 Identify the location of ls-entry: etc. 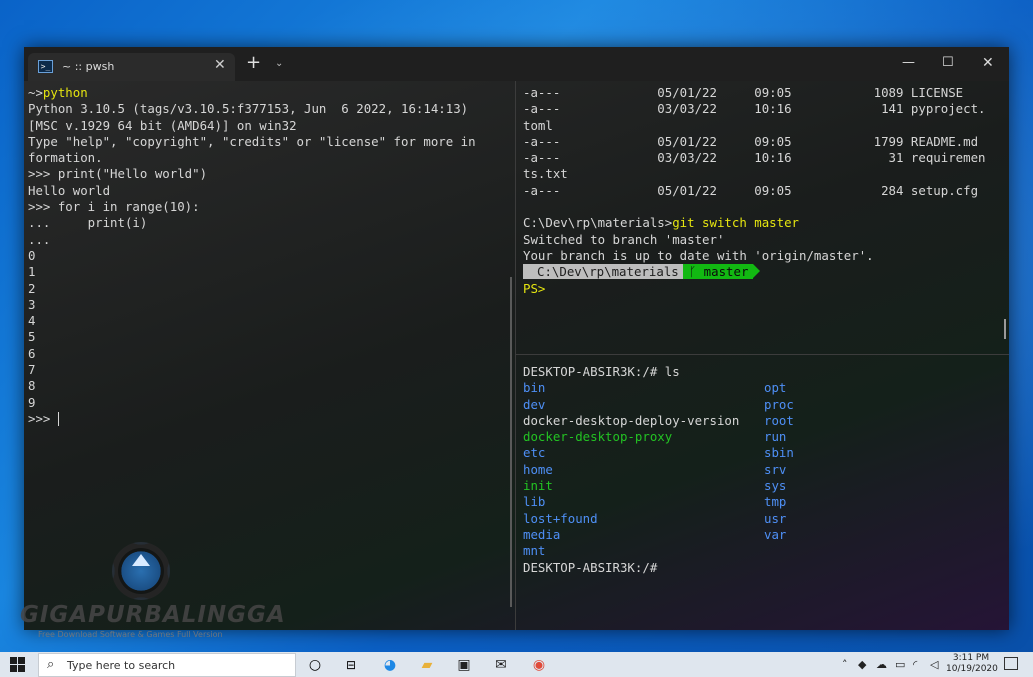
(534, 453).